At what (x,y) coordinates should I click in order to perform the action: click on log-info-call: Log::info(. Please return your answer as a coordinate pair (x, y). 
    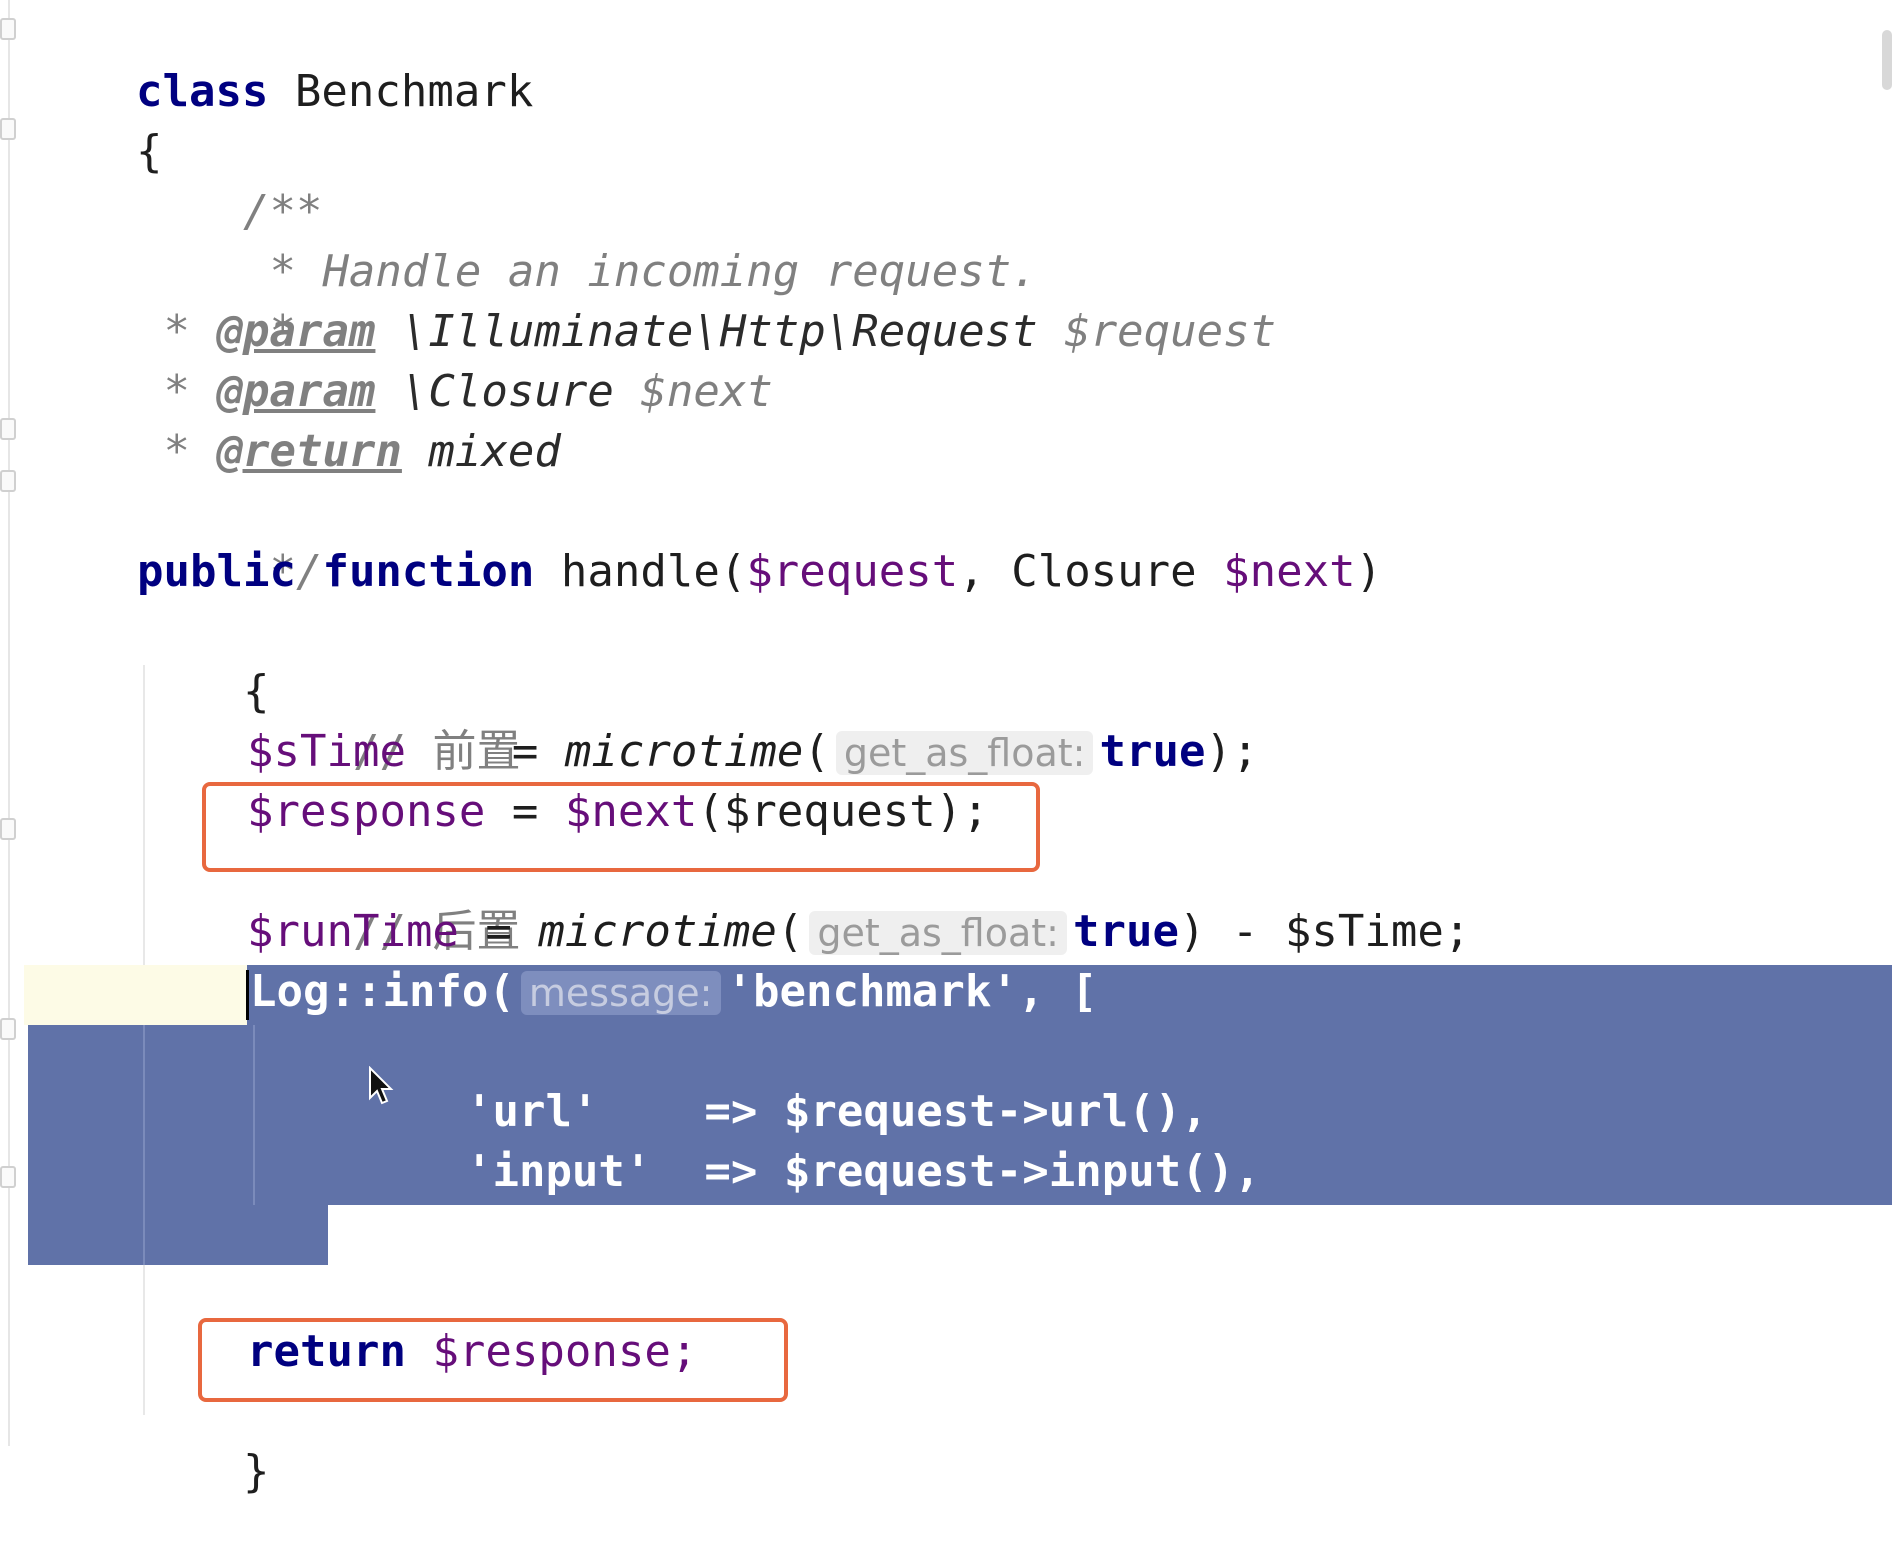
    Looking at the image, I should click on (382, 991).